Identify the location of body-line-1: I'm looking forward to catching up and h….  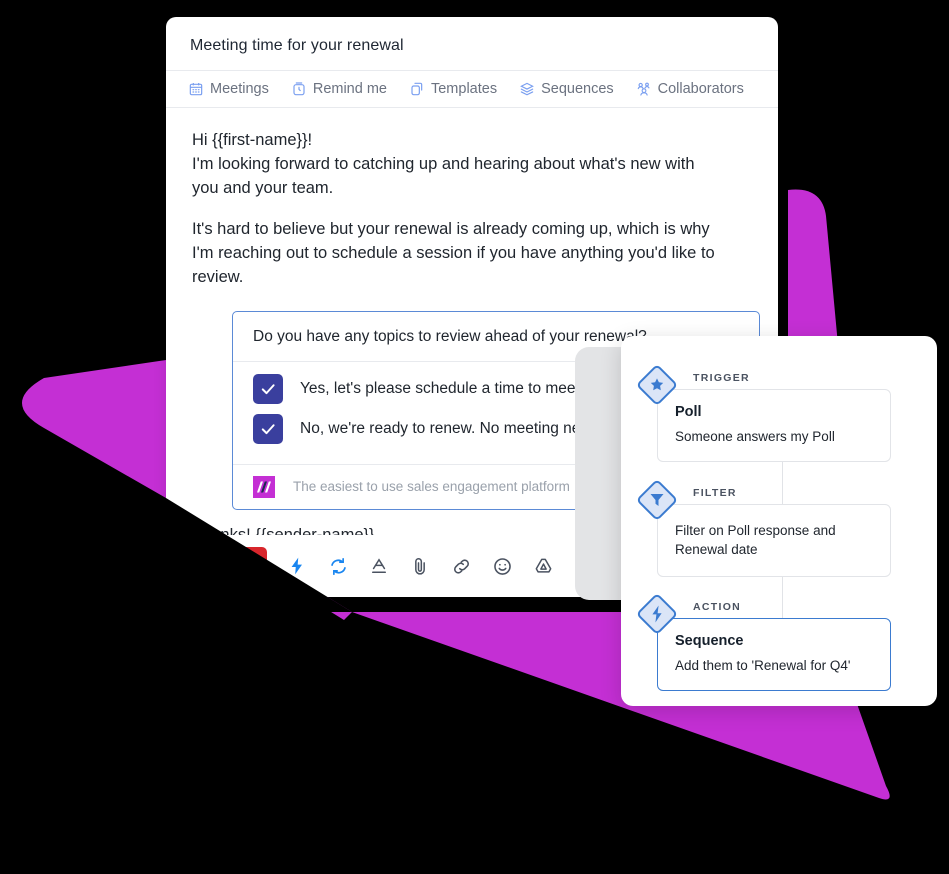
(443, 164).